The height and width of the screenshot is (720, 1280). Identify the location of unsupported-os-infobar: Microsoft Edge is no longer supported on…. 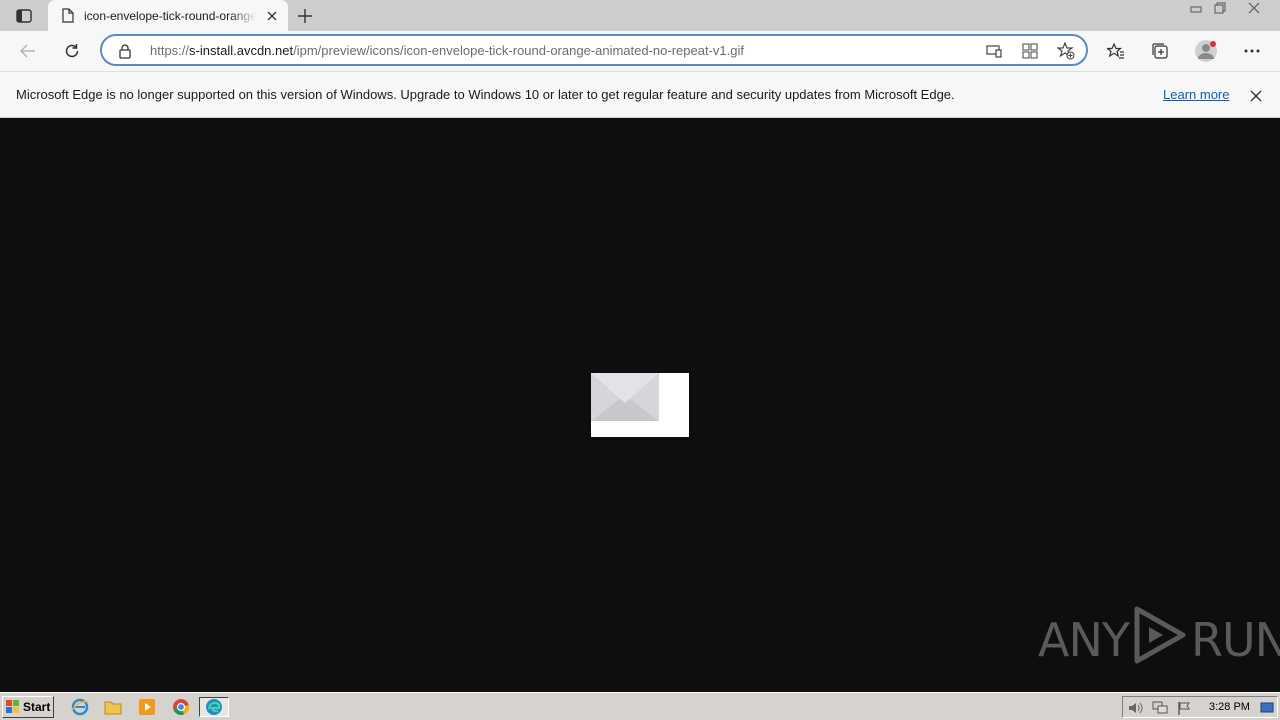
(640, 94).